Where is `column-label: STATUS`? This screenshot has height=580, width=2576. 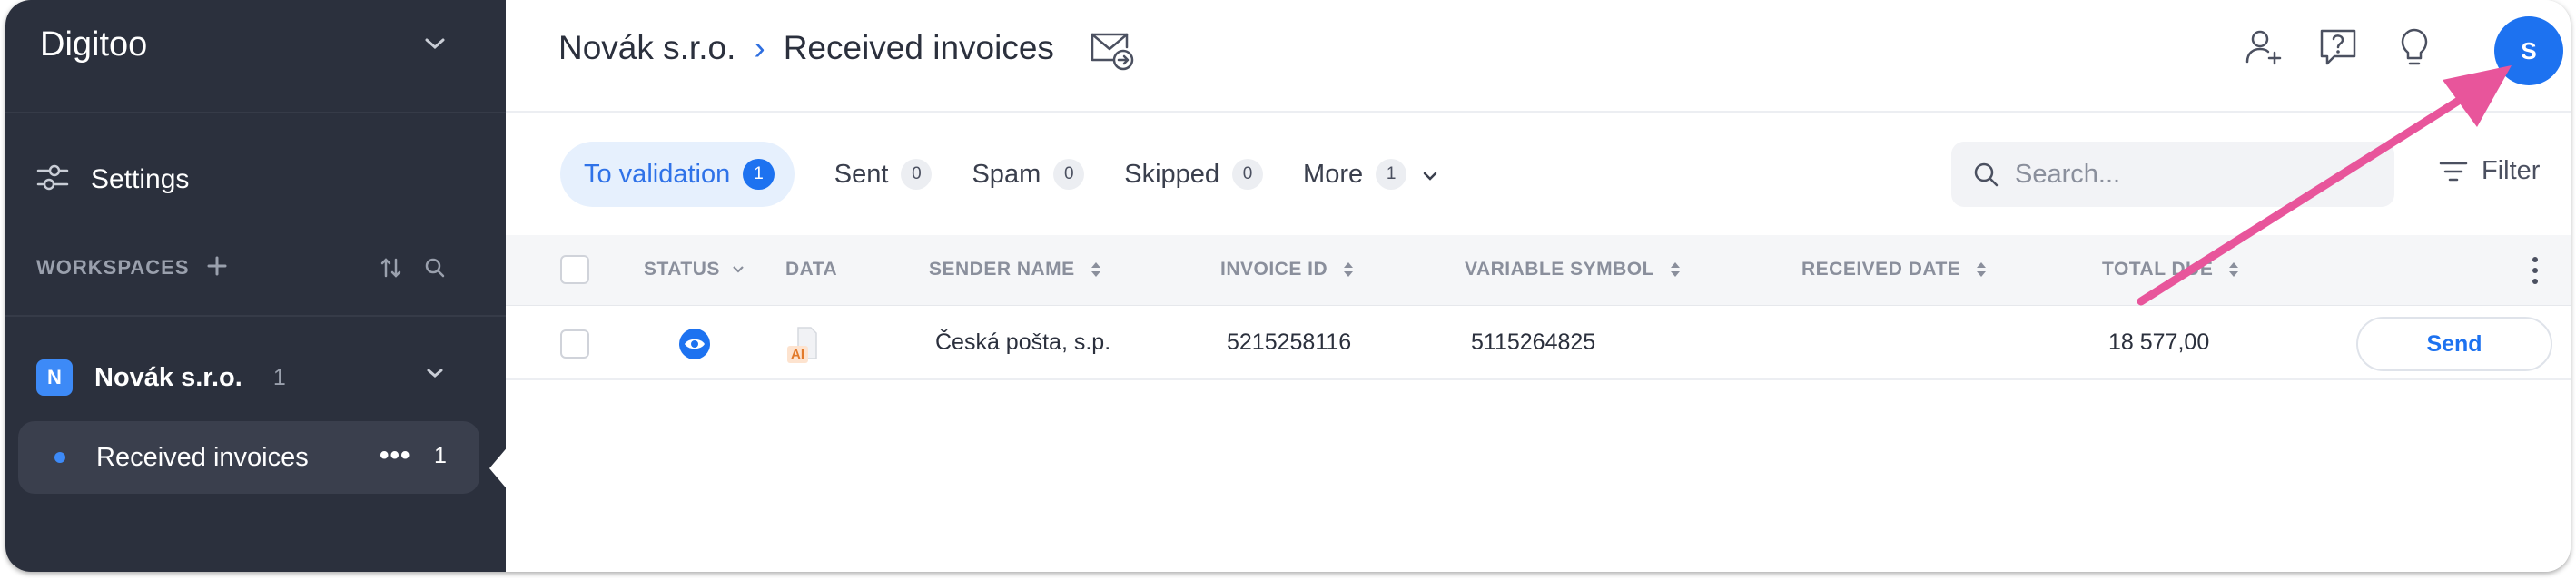 column-label: STATUS is located at coordinates (682, 269).